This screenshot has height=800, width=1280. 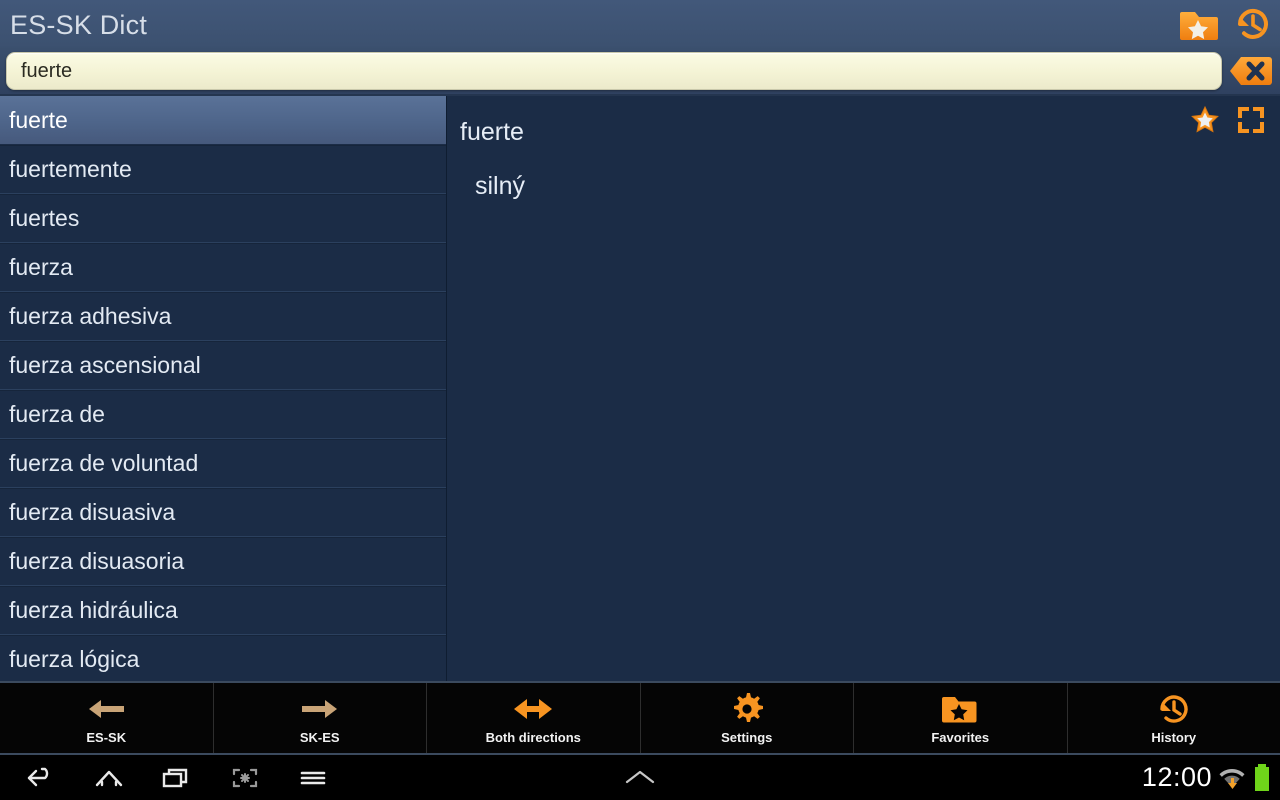 What do you see at coordinates (177, 778) in the screenshot?
I see `recents-icon` at bounding box center [177, 778].